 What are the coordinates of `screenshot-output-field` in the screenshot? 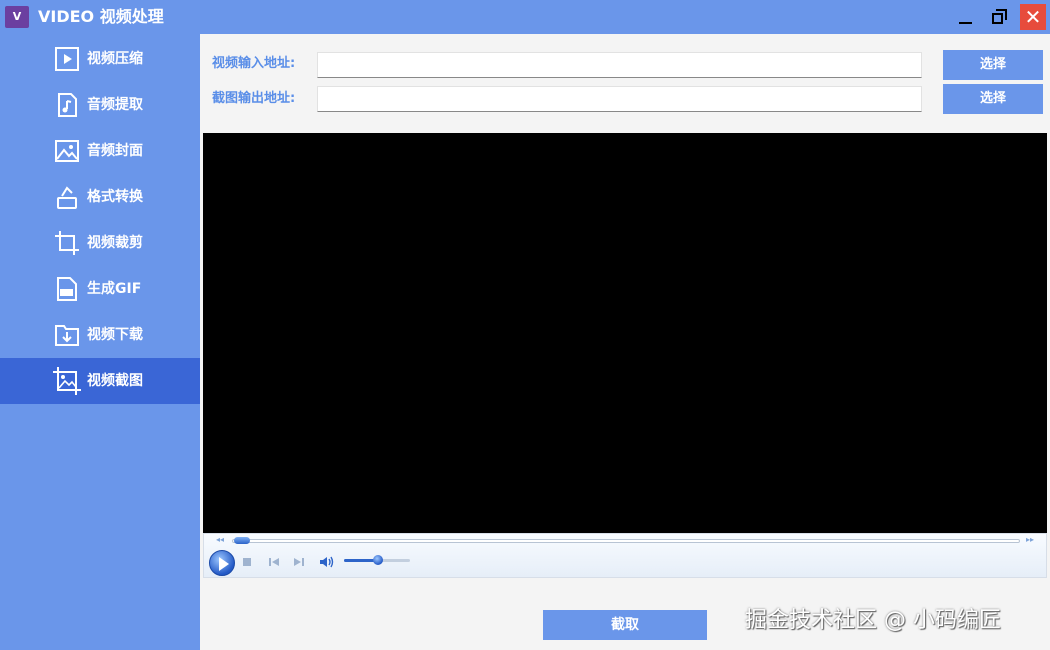 It's located at (619, 99).